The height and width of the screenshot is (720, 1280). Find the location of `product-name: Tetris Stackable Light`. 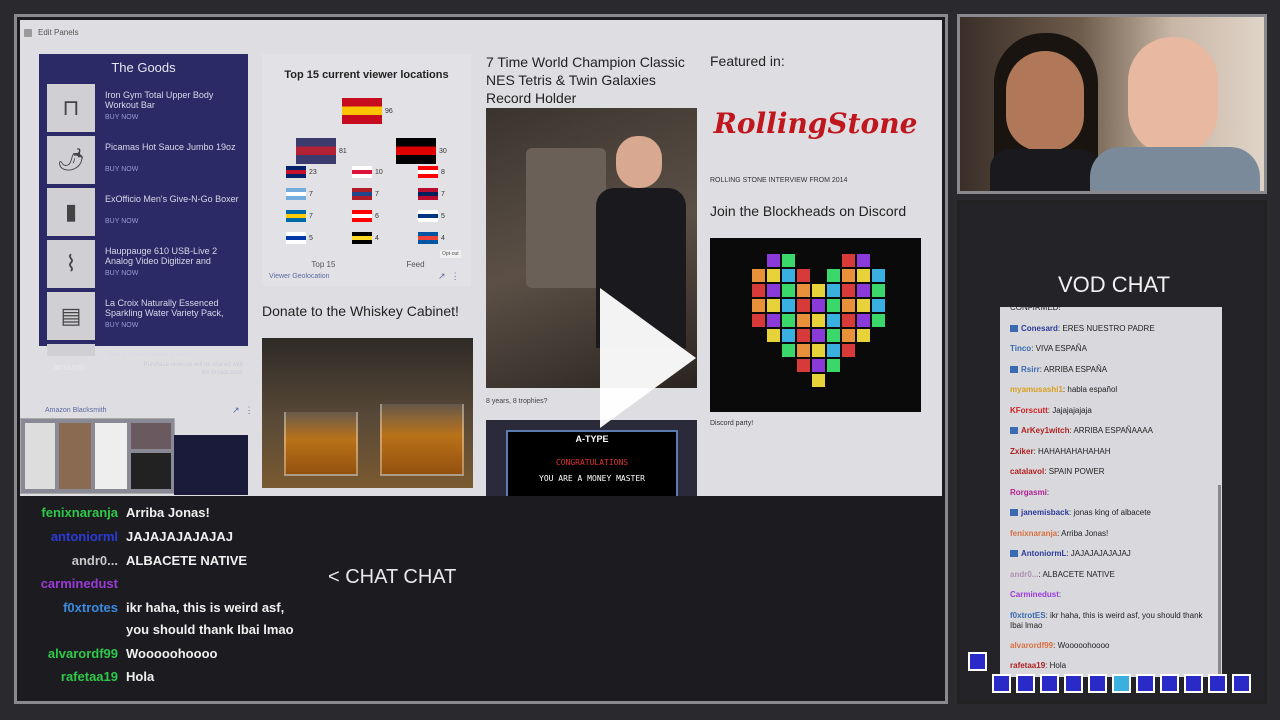

product-name: Tetris Stackable Light is located at coordinates (172, 353).